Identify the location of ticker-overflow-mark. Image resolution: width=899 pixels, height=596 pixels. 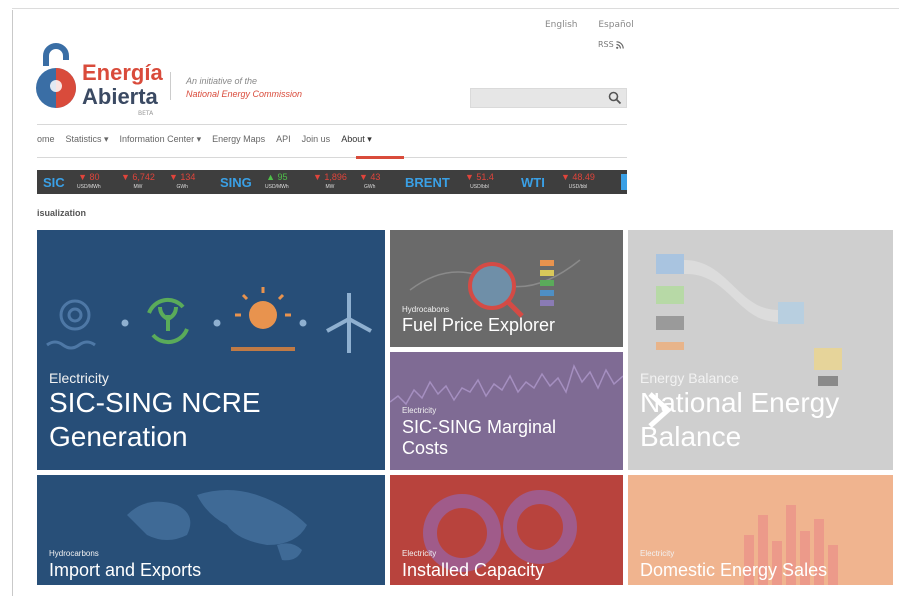
(624, 182).